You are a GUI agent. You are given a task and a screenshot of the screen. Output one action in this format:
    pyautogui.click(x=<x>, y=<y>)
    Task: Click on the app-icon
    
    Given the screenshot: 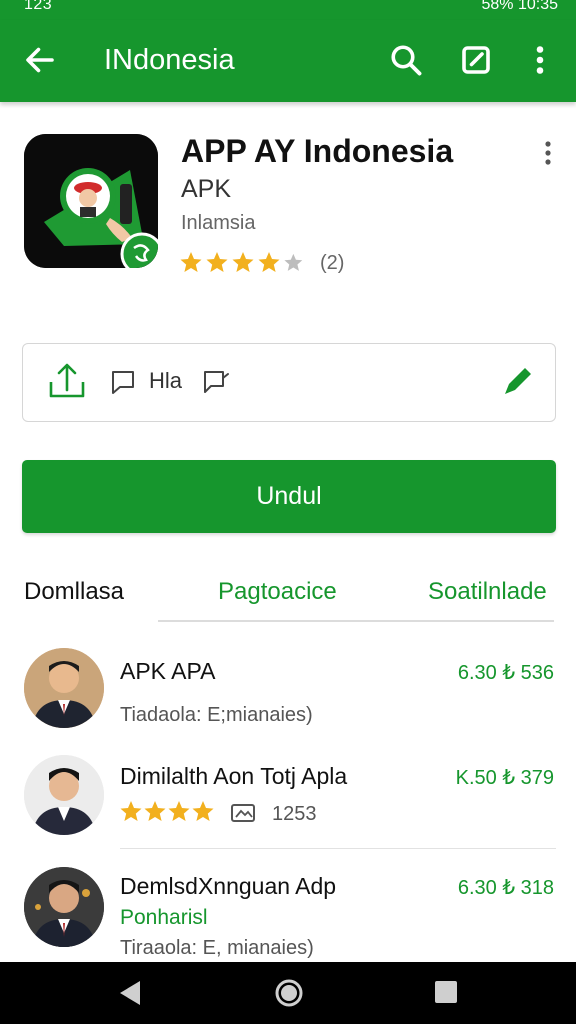 What is the action you would take?
    pyautogui.click(x=91, y=201)
    